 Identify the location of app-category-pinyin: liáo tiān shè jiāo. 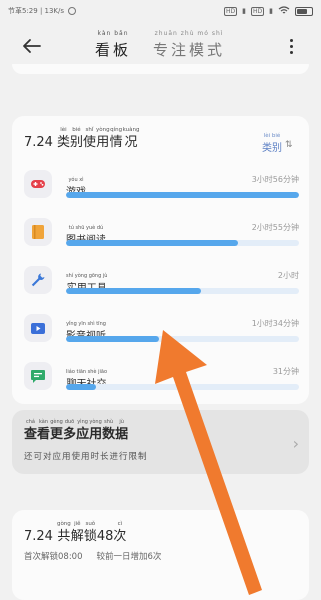
(87, 372).